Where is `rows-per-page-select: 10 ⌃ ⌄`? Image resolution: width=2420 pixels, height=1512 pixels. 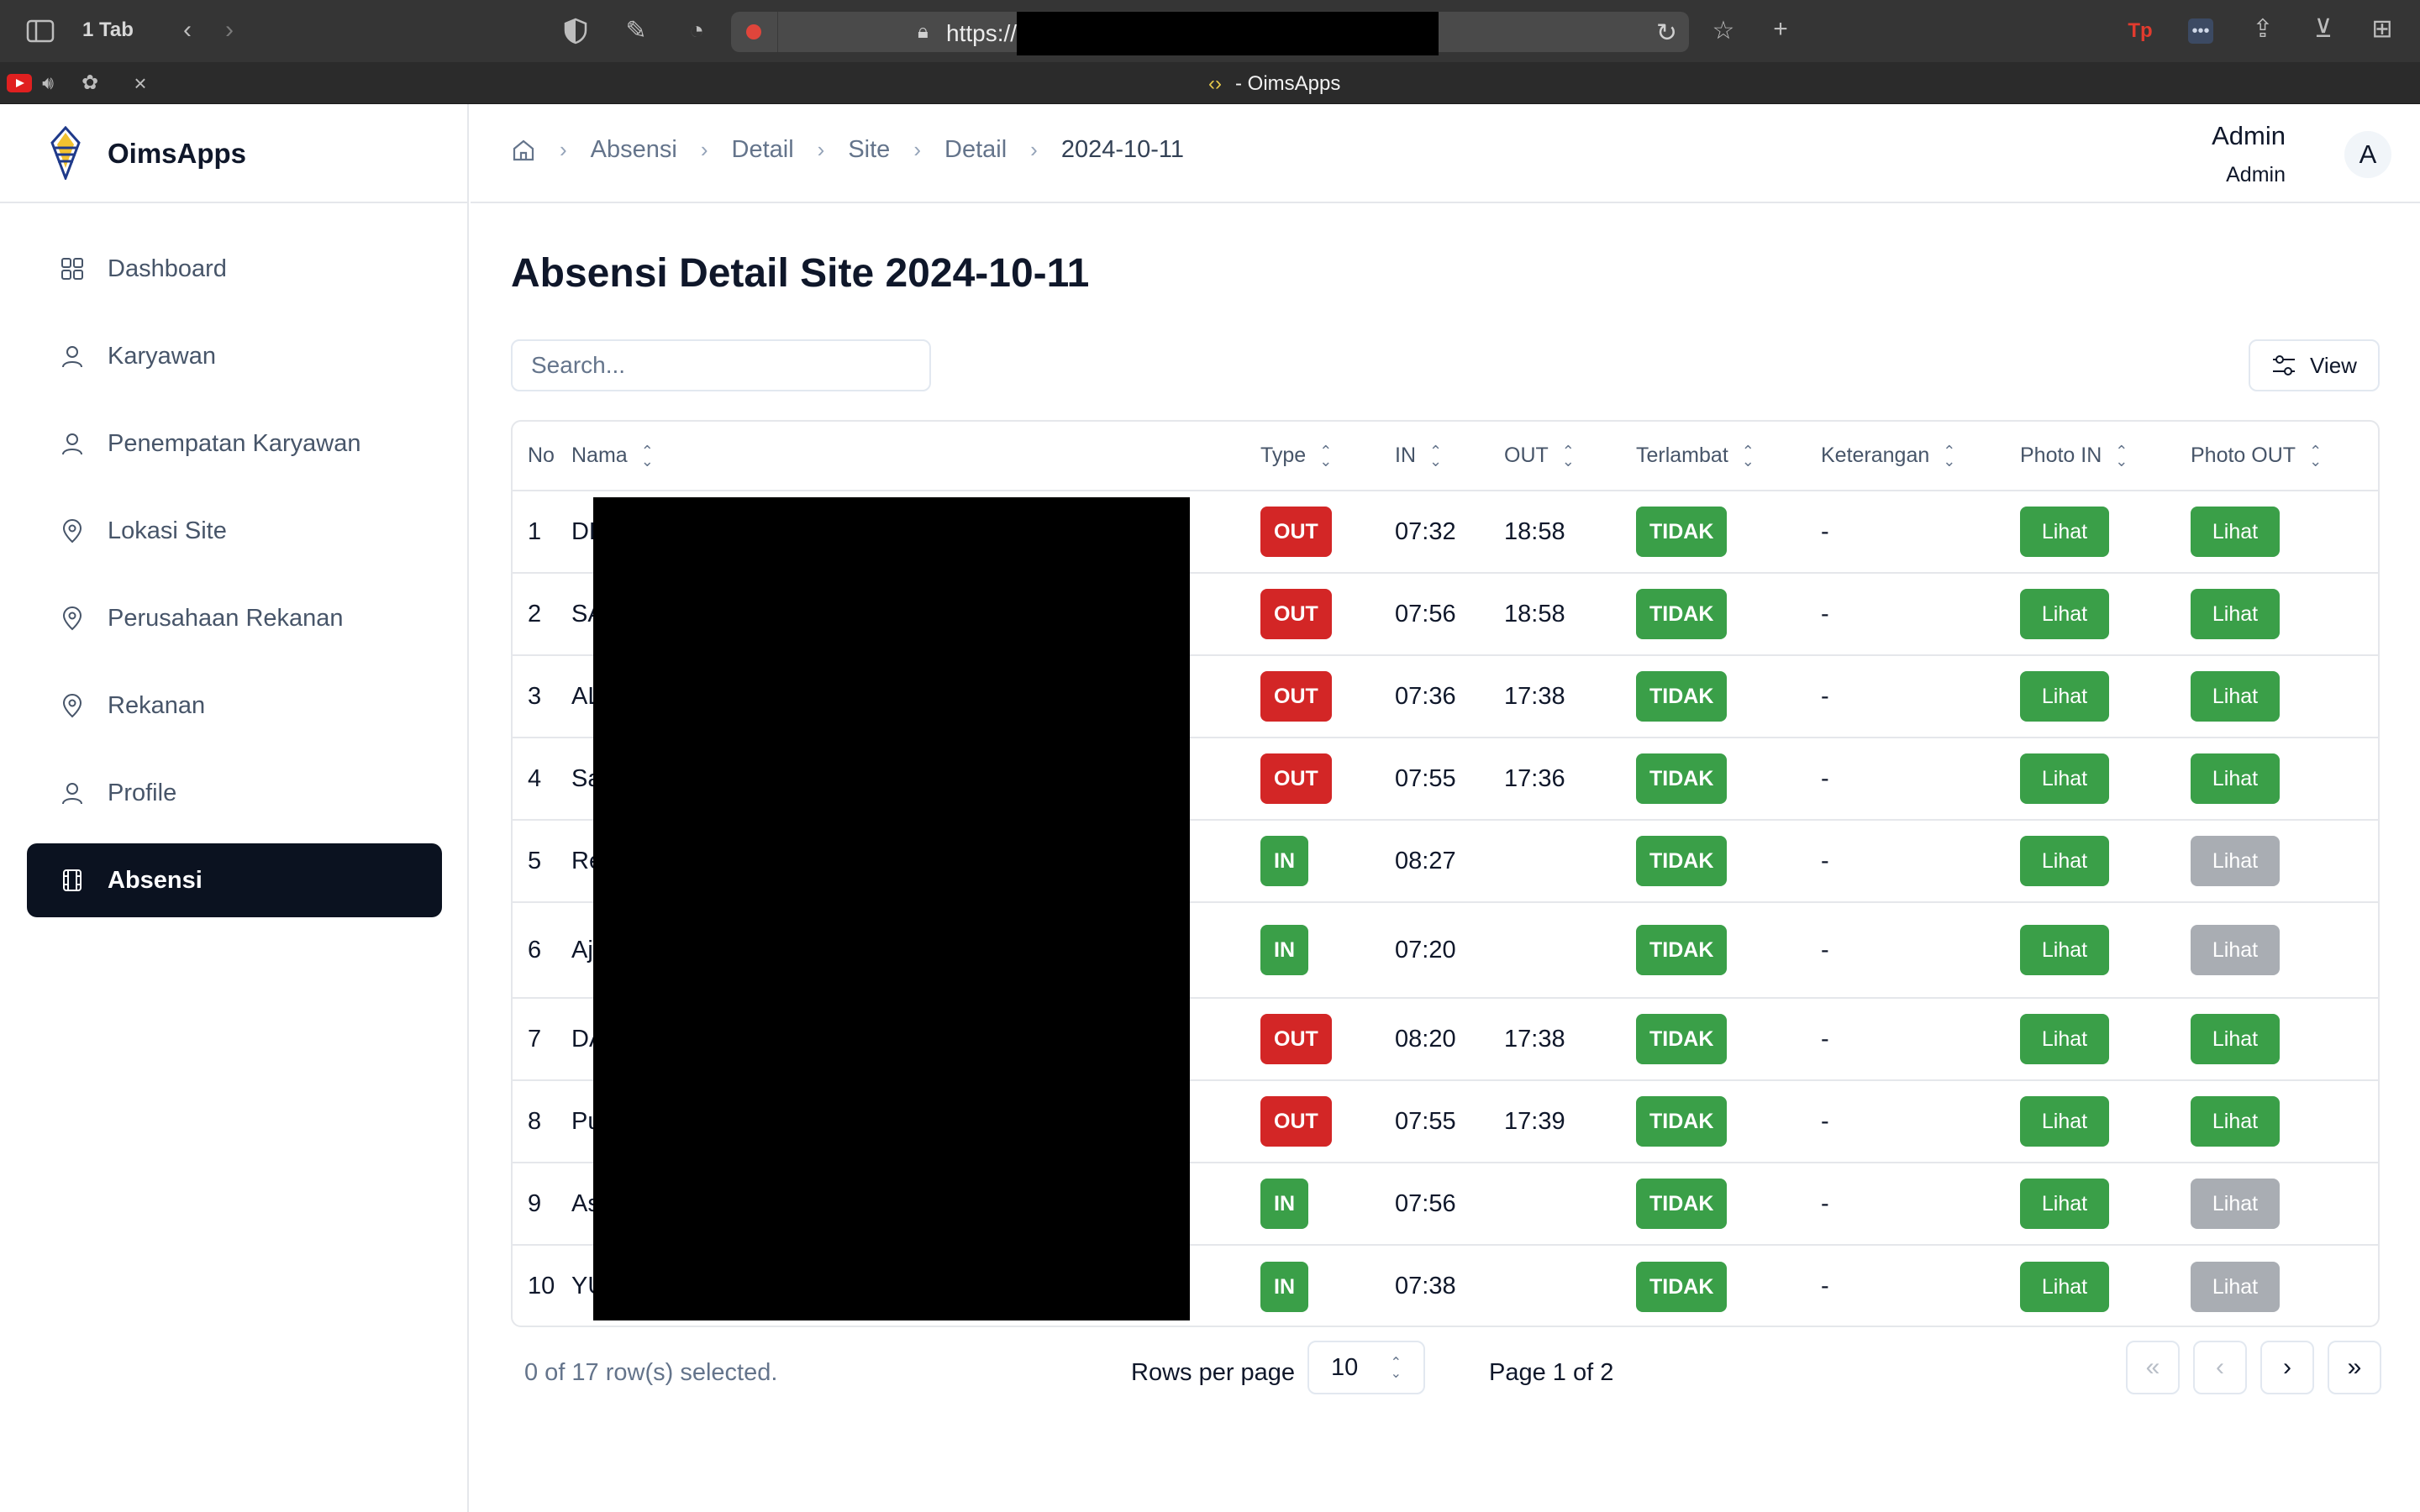 rows-per-page-select: 10 ⌃ ⌄ is located at coordinates (1366, 1367).